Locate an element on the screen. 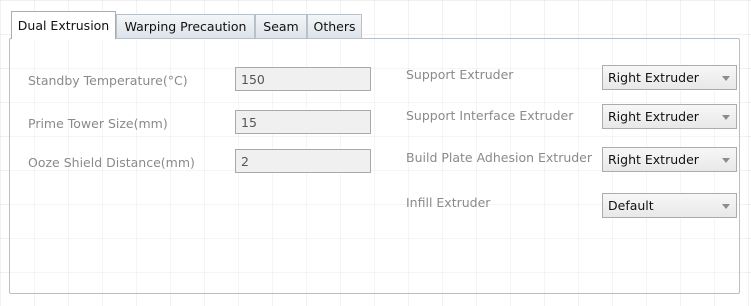 The width and height of the screenshot is (751, 306). support-interface-extruder-label: Support Interface Extruder is located at coordinates (490, 115).